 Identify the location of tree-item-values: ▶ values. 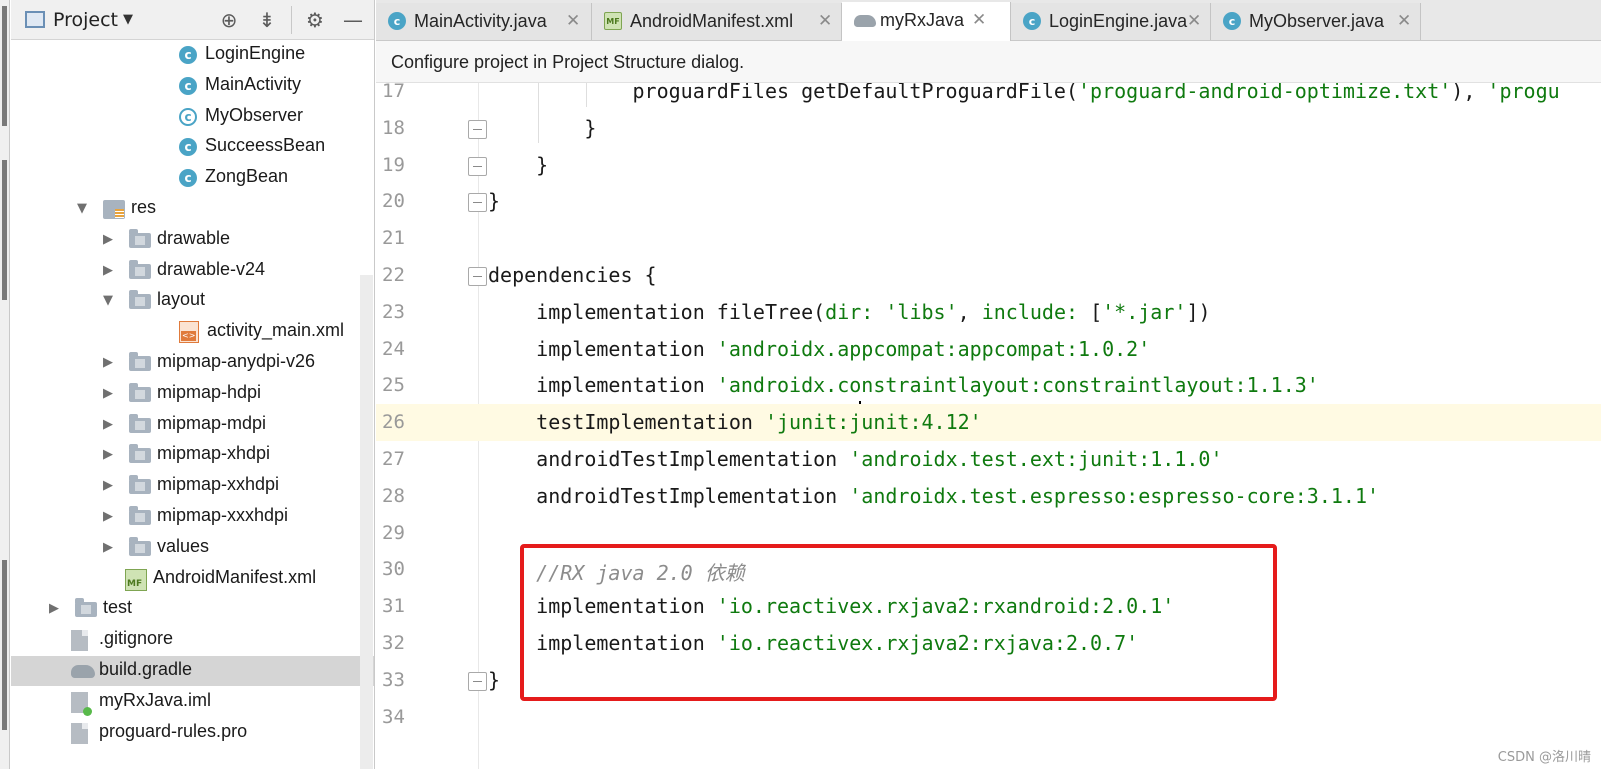
(192, 548).